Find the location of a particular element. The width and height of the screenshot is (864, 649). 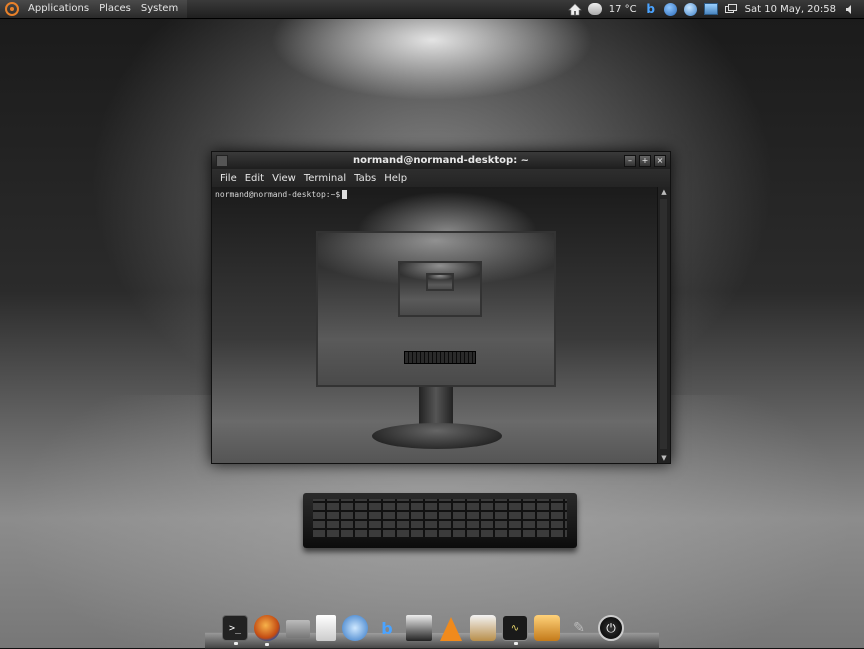

reflected-monitor-innermost is located at coordinates (440, 282).